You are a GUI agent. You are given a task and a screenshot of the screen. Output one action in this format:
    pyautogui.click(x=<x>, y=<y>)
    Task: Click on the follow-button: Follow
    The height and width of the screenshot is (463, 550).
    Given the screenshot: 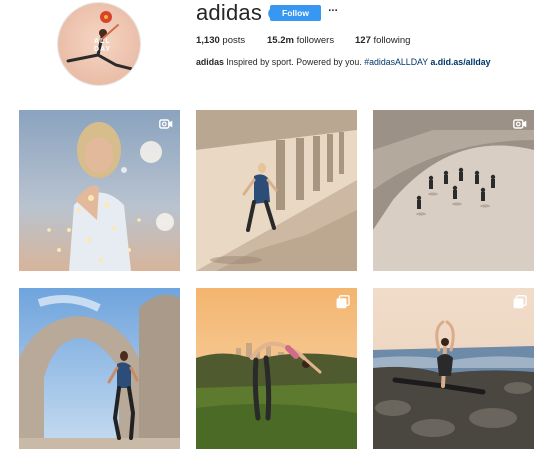 What is the action you would take?
    pyautogui.click(x=295, y=13)
    